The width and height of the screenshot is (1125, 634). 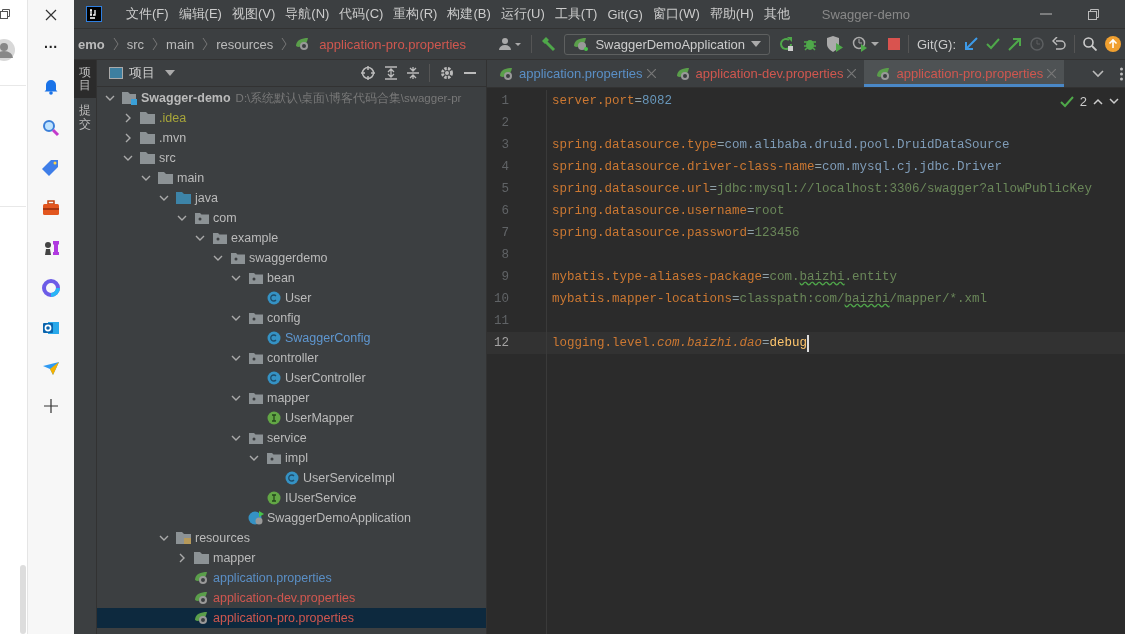 What do you see at coordinates (291, 458) in the screenshot?
I see `tree-item: impl` at bounding box center [291, 458].